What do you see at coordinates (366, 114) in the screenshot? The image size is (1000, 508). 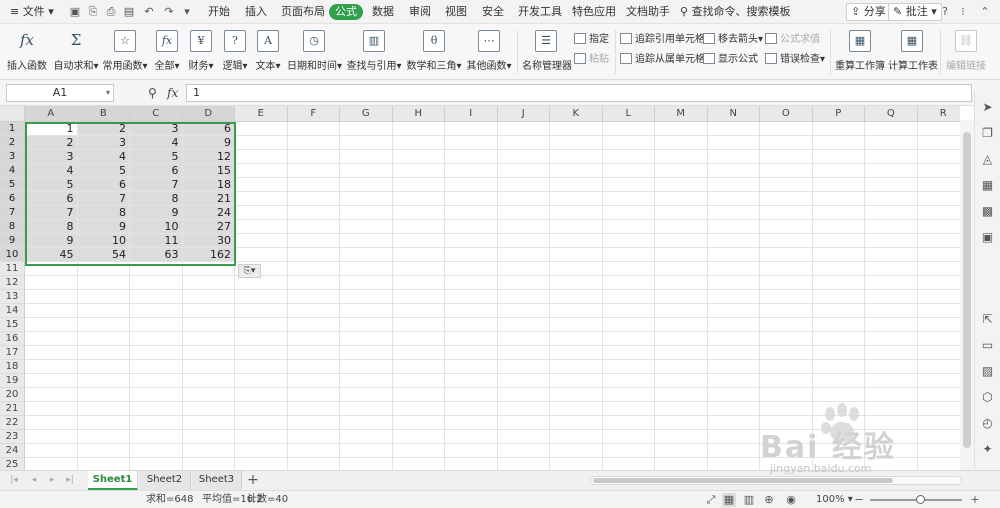 I see `column-header-g: G` at bounding box center [366, 114].